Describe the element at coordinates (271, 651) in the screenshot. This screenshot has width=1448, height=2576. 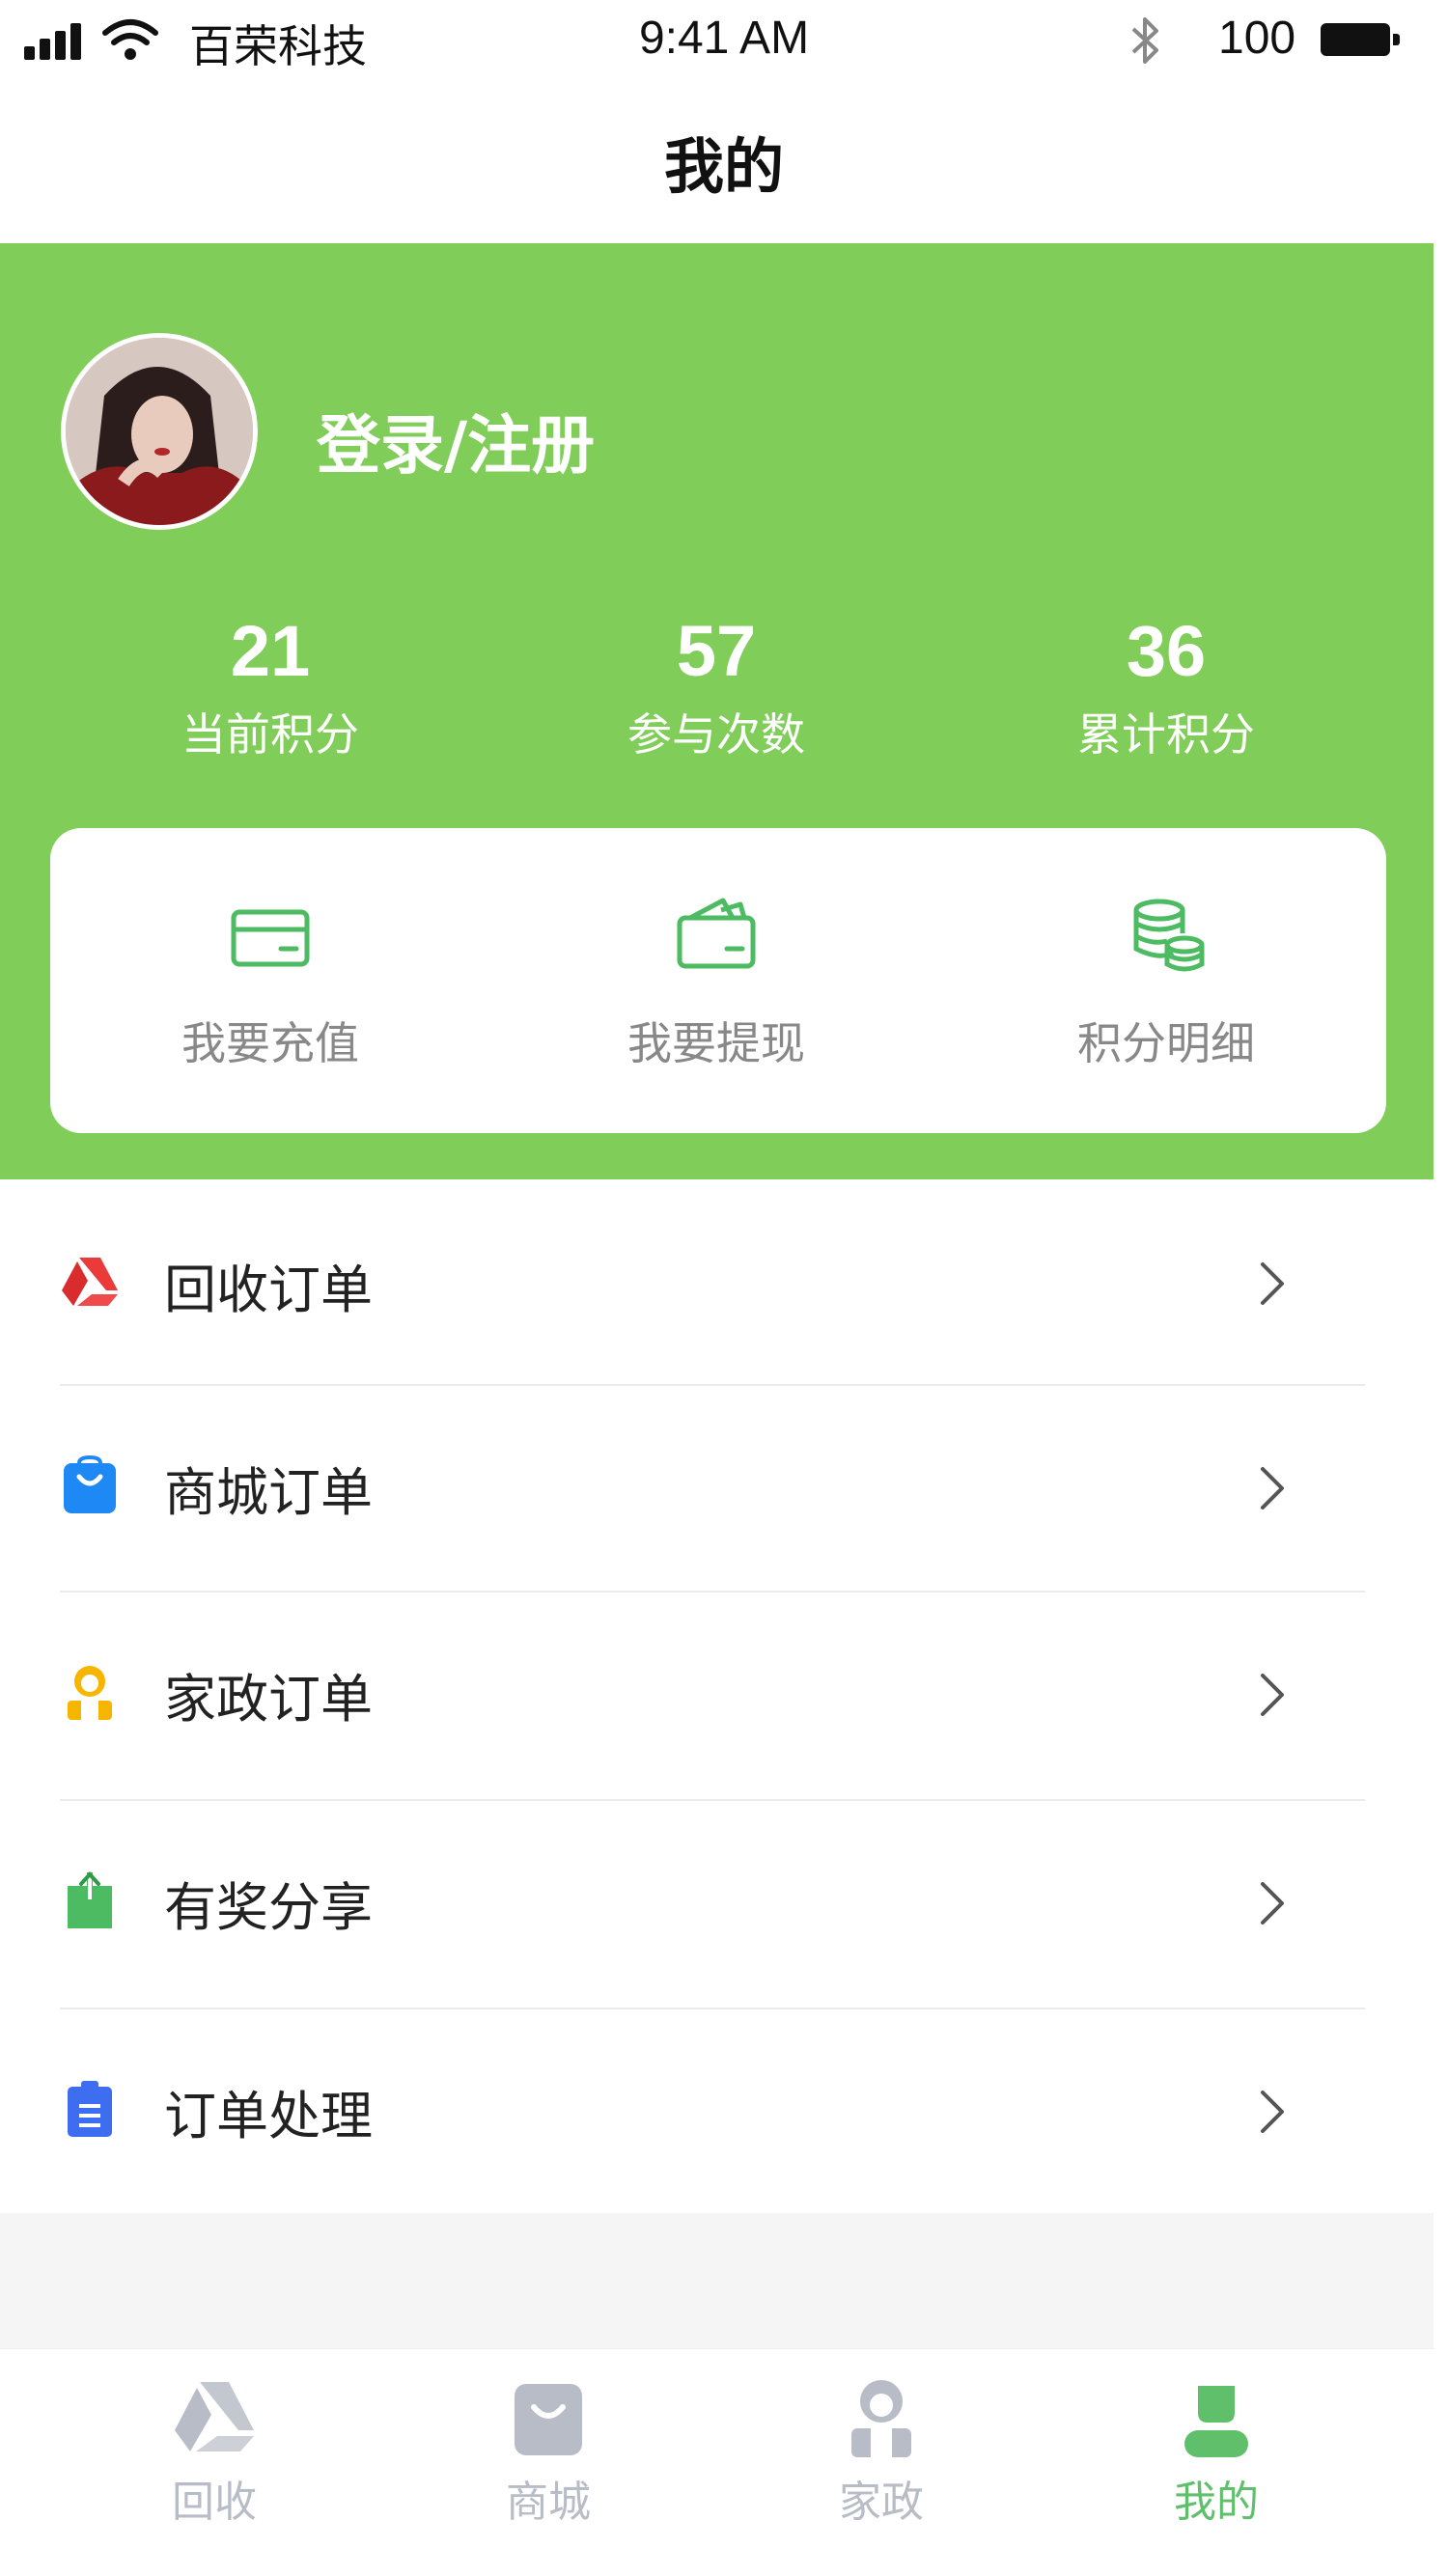
I see `stat-value: 21` at that location.